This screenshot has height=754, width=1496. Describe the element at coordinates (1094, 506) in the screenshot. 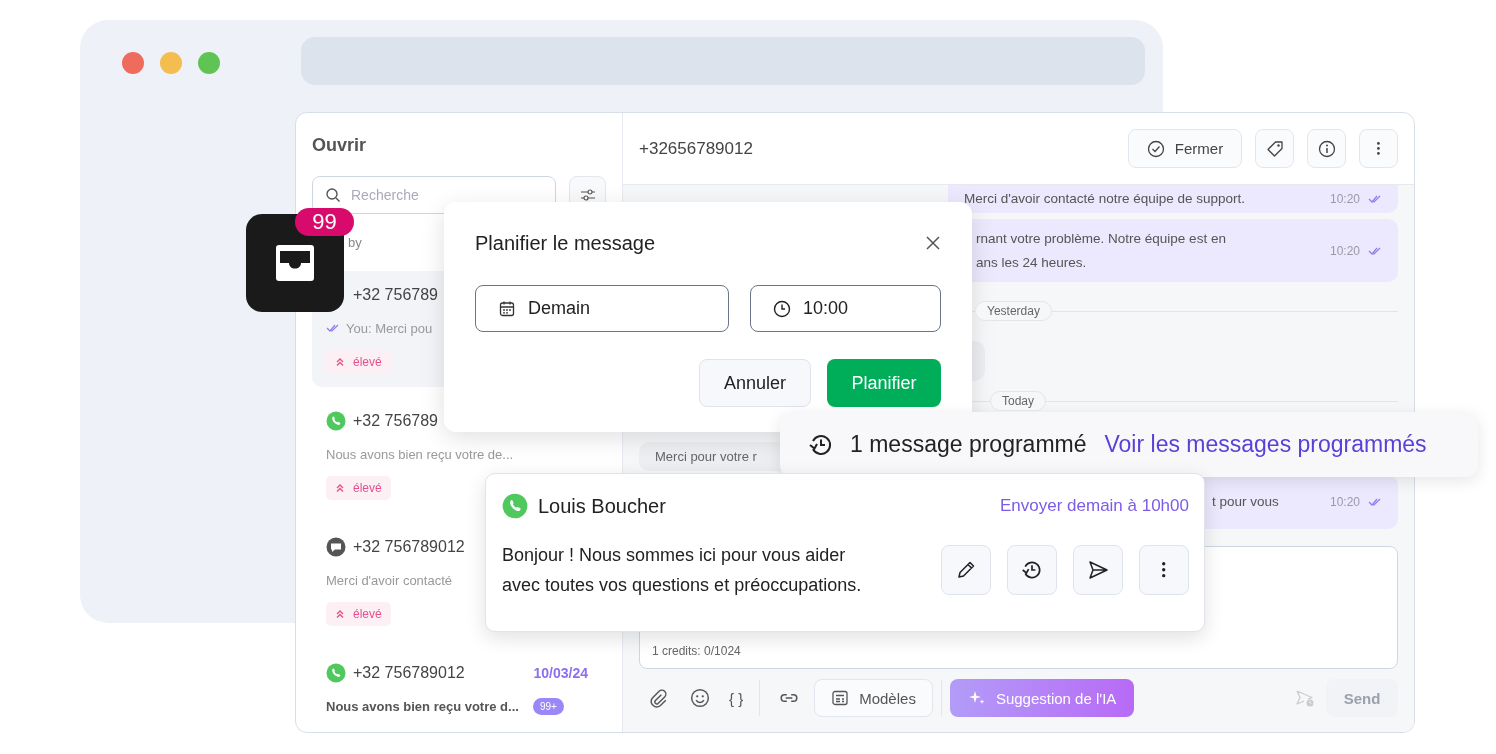

I see `send-time: Envoyer demain à 10h00` at that location.